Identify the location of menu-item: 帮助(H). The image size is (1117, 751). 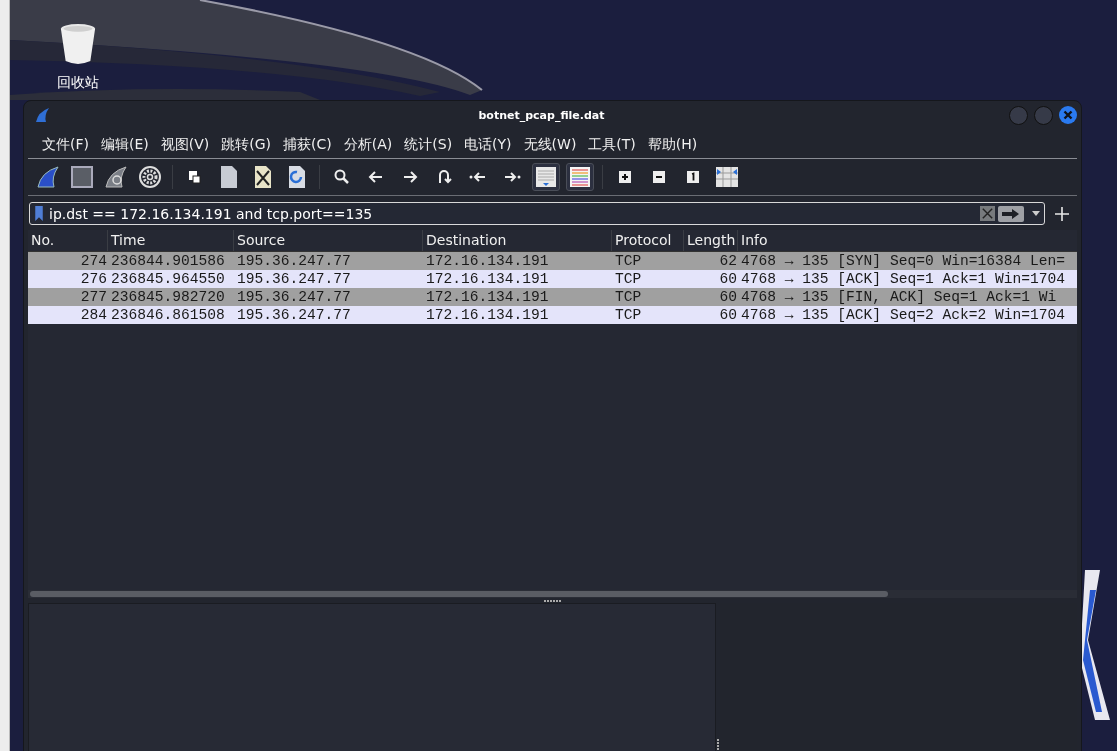
(674, 145).